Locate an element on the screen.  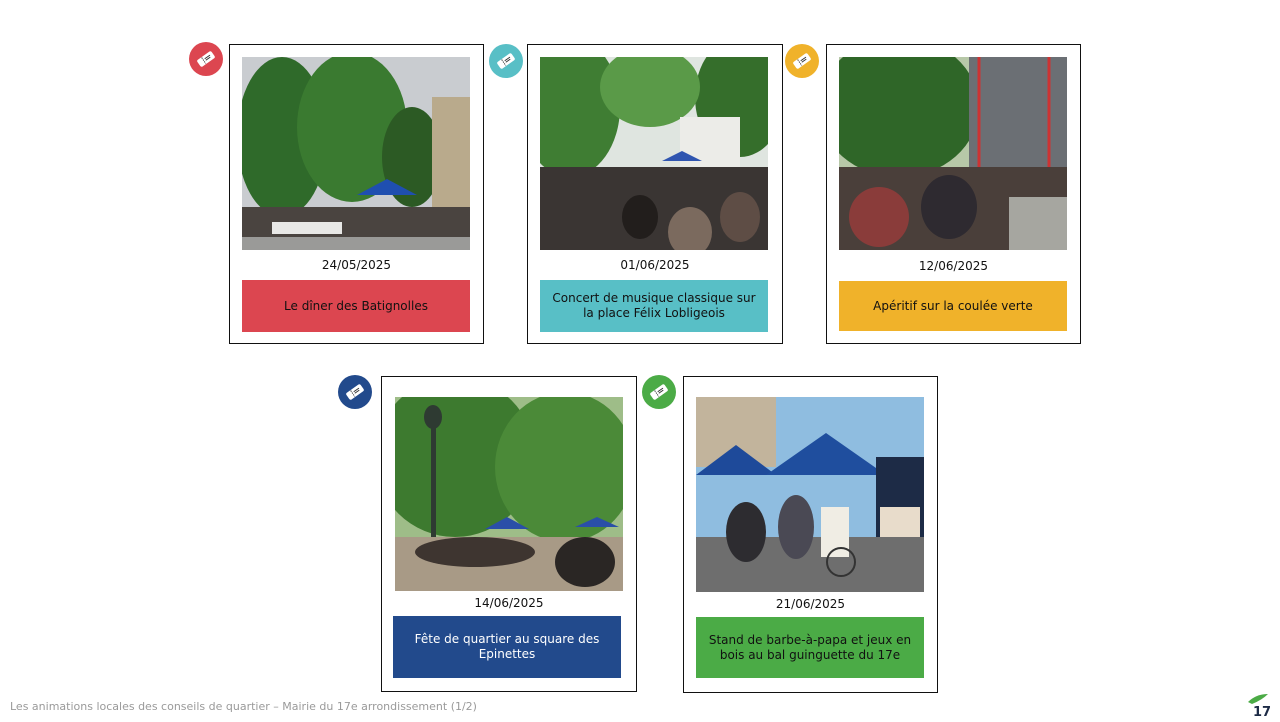
event-title-label: Apéritif sur la coulée verte is located at coordinates (953, 306).